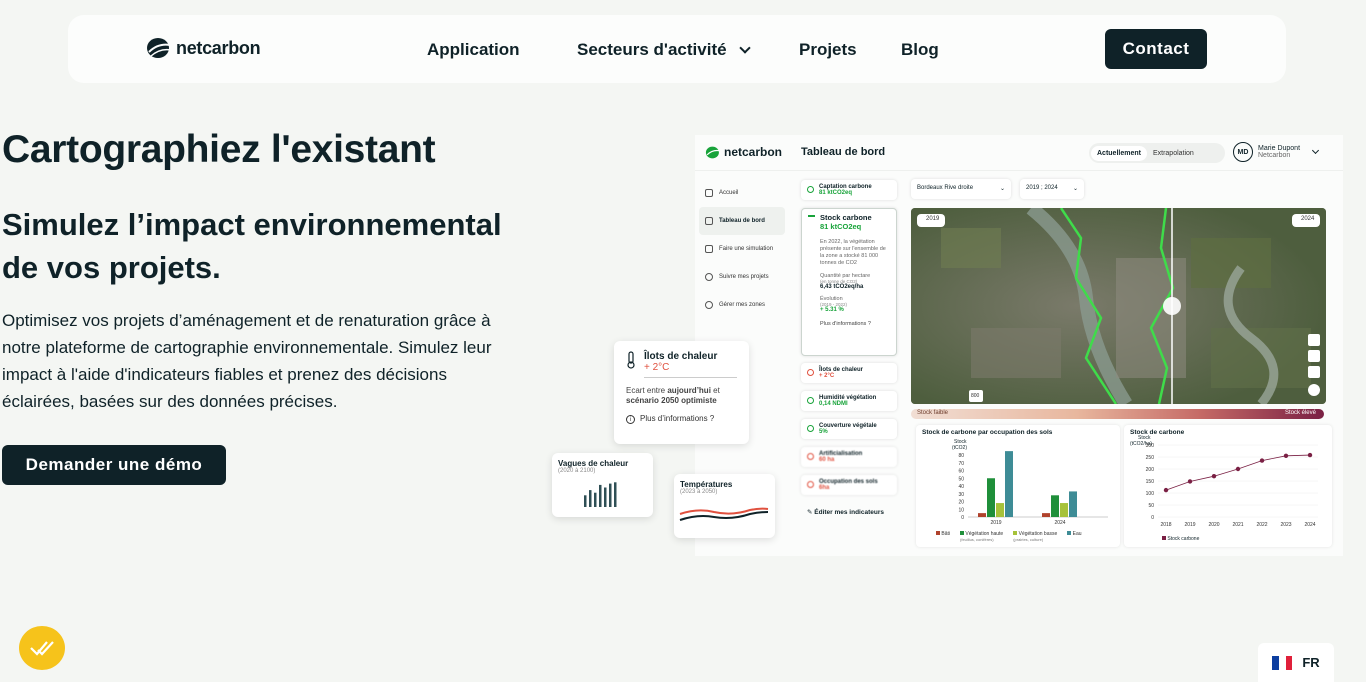 The image size is (1366, 682). I want to click on user-name: Marie Dupont, so click(1279, 148).